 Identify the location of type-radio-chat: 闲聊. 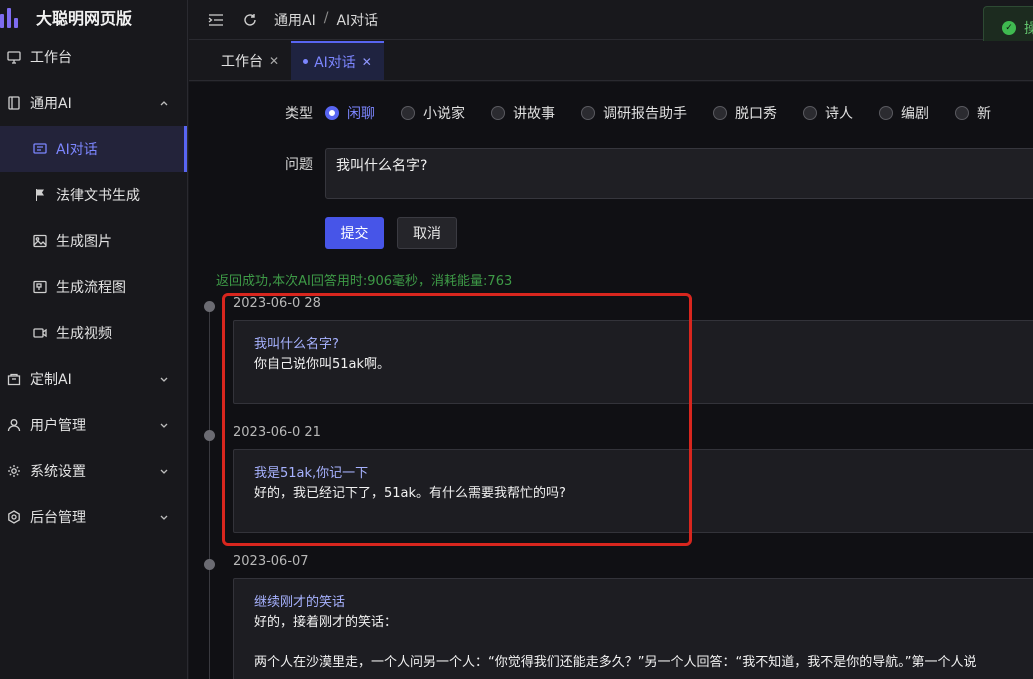
(350, 113).